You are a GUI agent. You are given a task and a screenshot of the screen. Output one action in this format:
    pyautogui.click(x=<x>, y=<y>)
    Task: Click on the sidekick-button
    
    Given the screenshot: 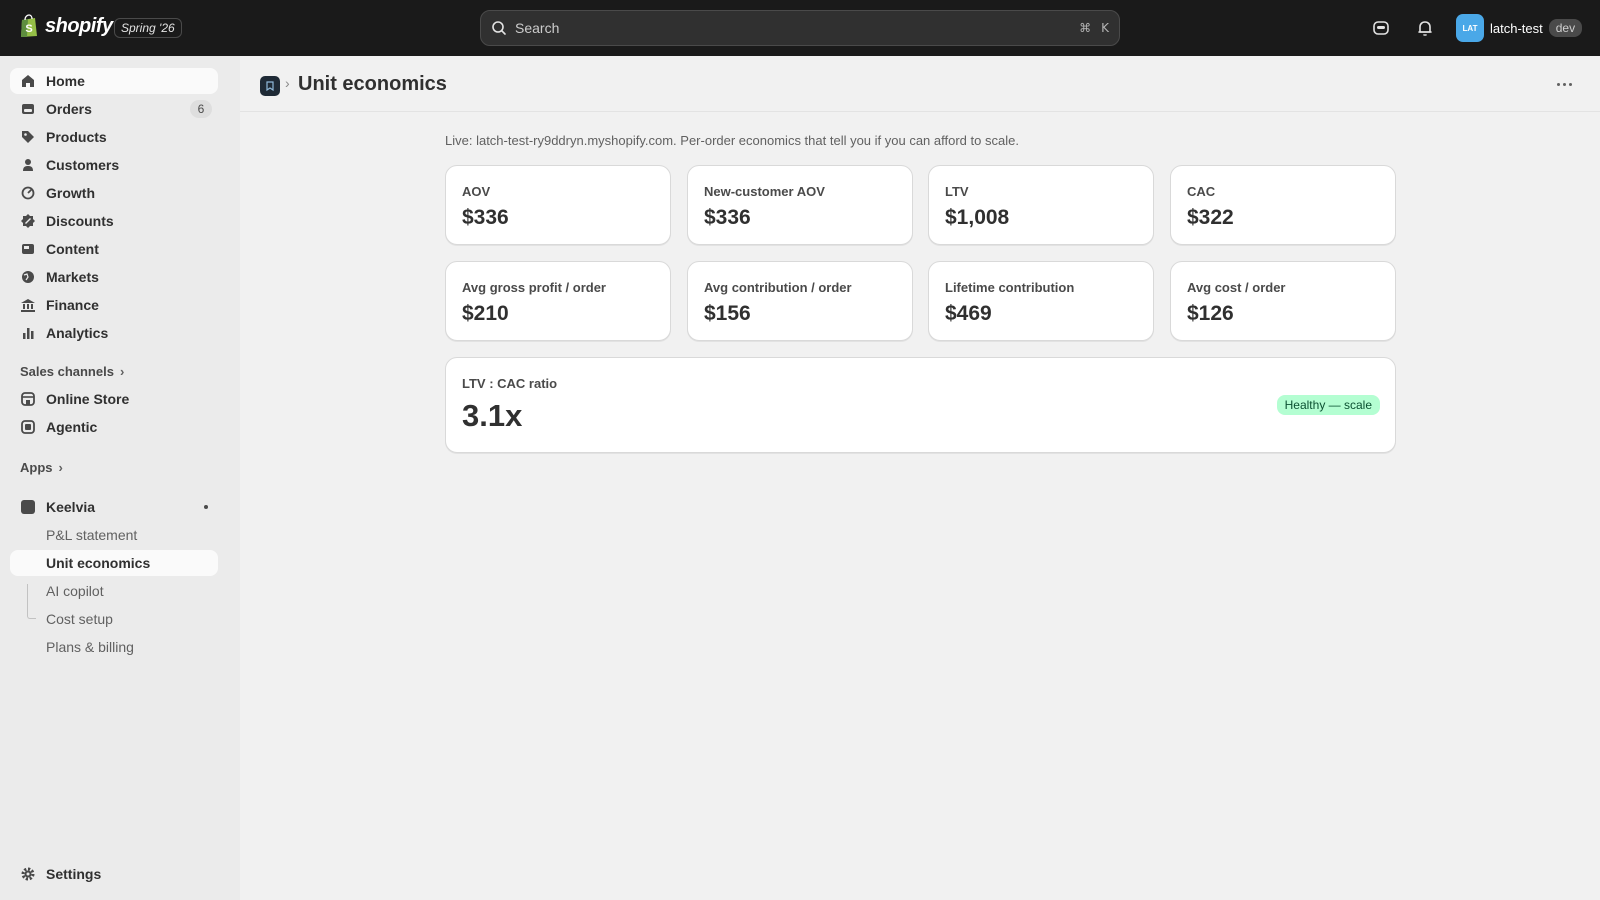 What is the action you would take?
    pyautogui.click(x=1381, y=28)
    